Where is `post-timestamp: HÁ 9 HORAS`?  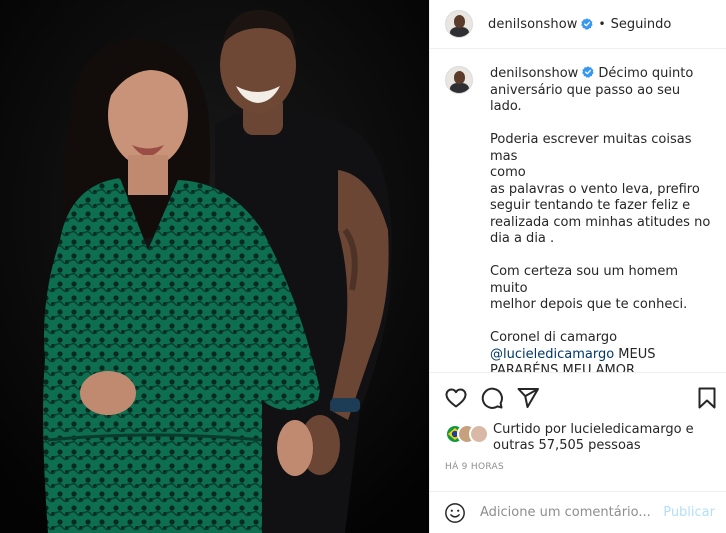 post-timestamp: HÁ 9 HORAS is located at coordinates (474, 467).